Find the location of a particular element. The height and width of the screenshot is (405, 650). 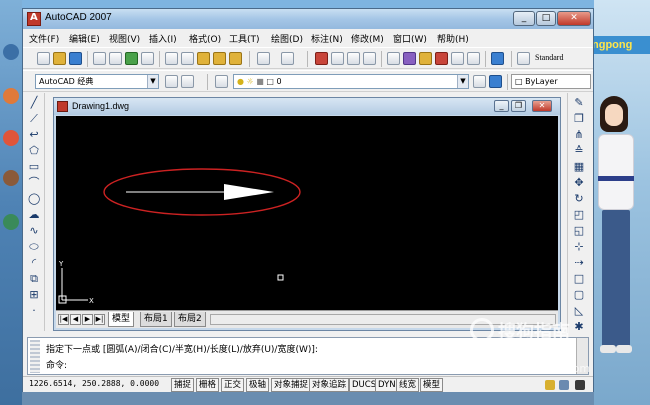

clean-screen-icon is located at coordinates (580, 385).